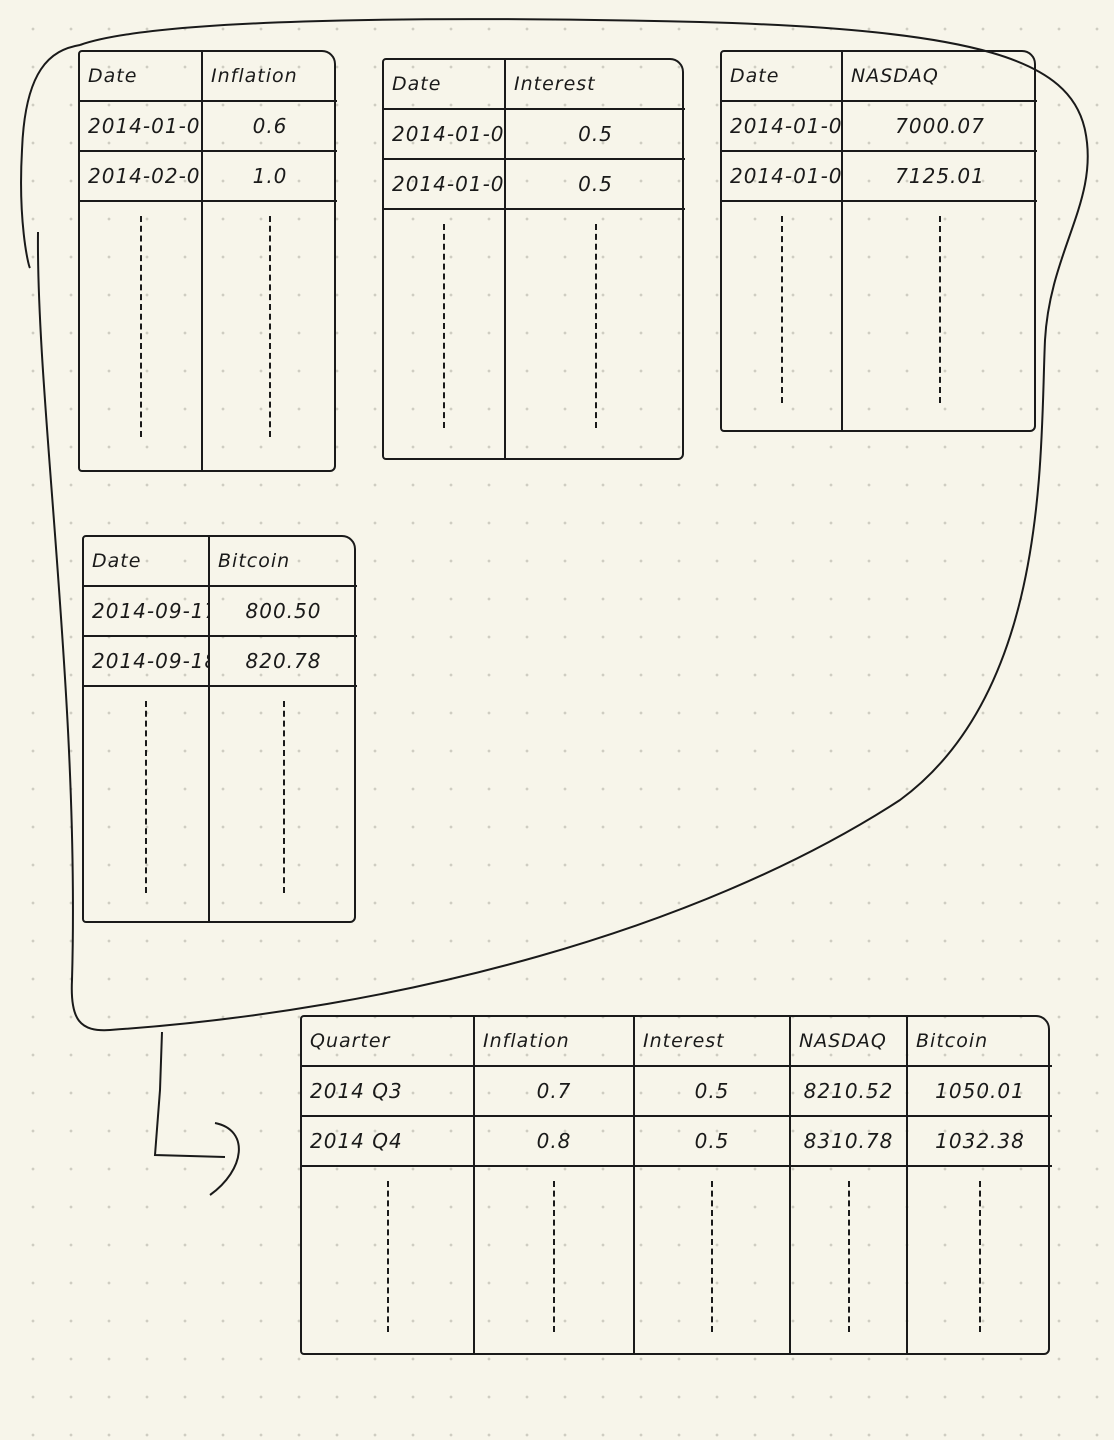  I want to click on header-row: Date Inflation, so click(208, 77).